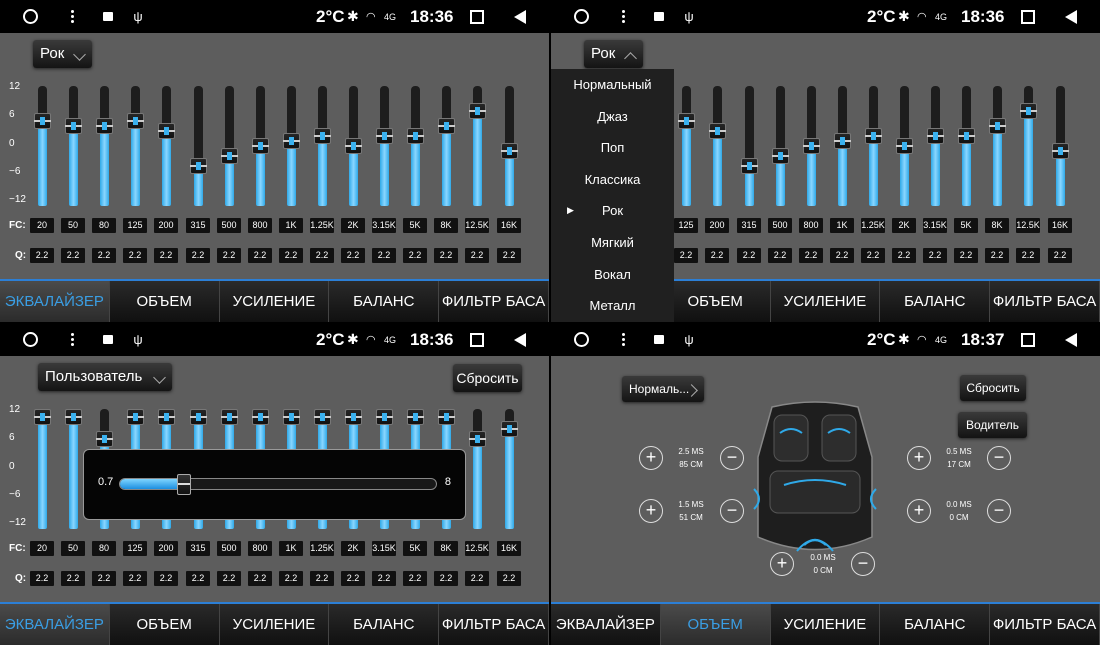  What do you see at coordinates (42, 225) in the screenshot?
I see `fc-value: 20` at bounding box center [42, 225].